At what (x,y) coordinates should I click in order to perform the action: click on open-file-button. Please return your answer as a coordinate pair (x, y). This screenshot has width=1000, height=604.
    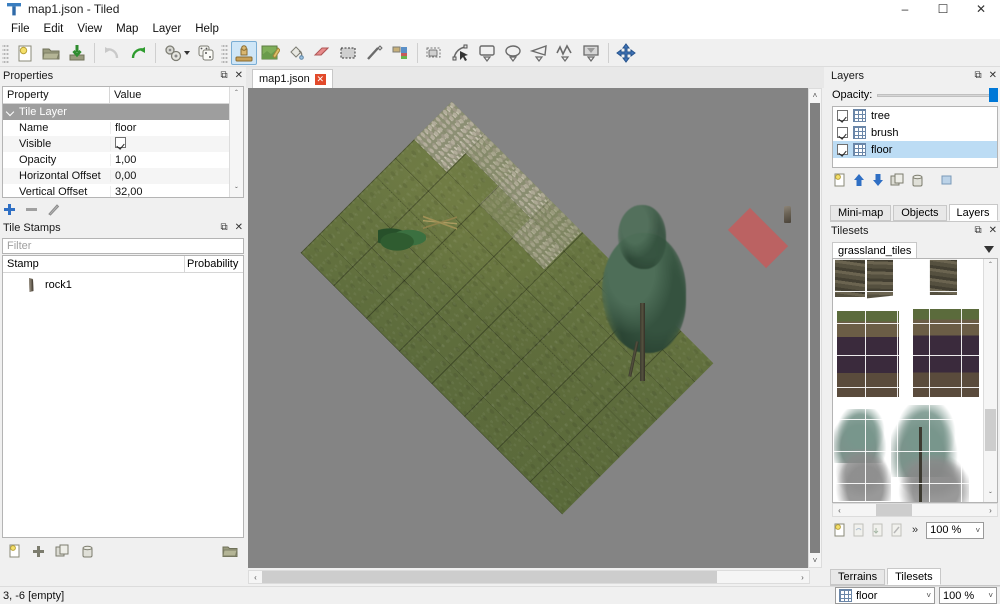
    Looking at the image, I should click on (51, 53).